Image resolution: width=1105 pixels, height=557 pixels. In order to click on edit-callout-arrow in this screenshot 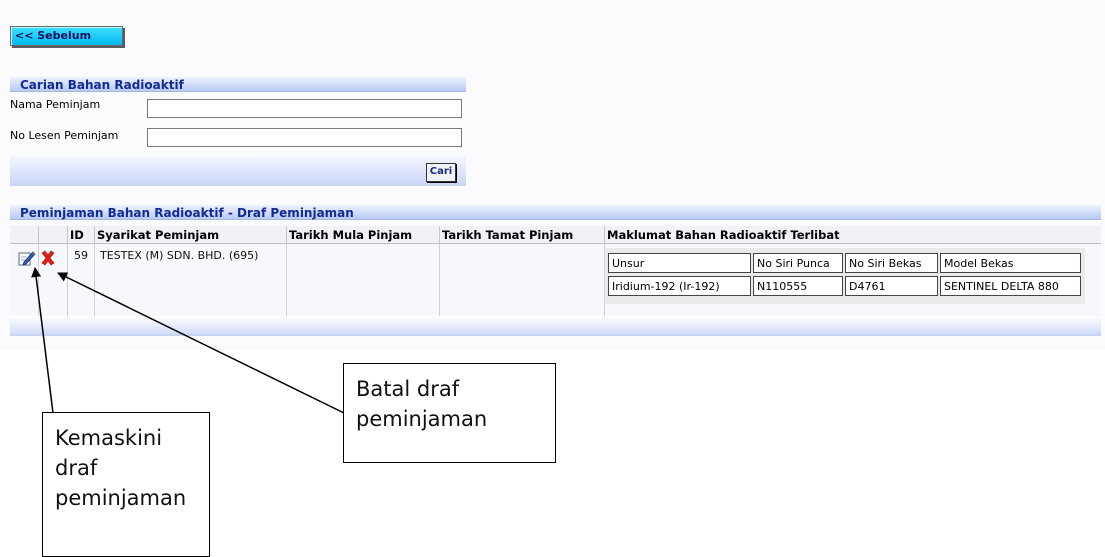, I will do `click(42, 340)`.